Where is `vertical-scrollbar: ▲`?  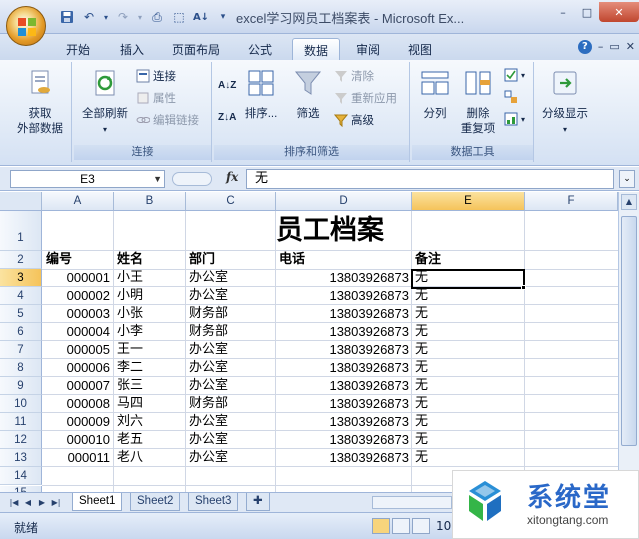
vertical-scrollbar: ▲ is located at coordinates (628, 342).